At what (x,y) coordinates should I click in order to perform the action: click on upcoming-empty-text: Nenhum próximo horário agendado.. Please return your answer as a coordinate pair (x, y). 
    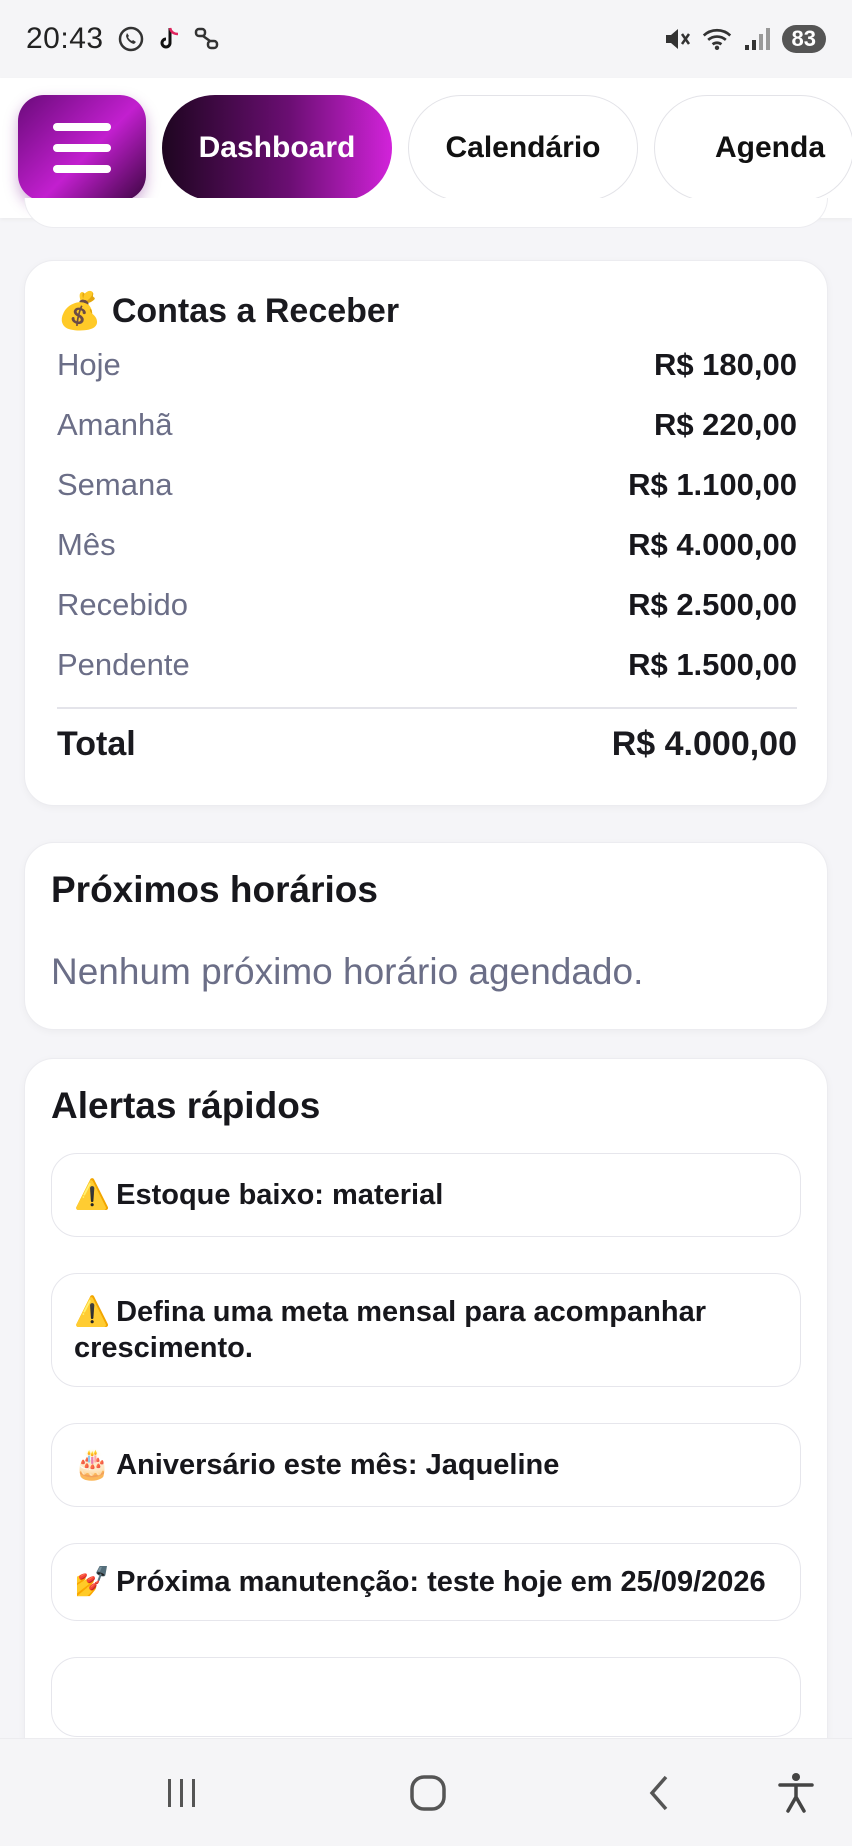
    Looking at the image, I should click on (347, 971).